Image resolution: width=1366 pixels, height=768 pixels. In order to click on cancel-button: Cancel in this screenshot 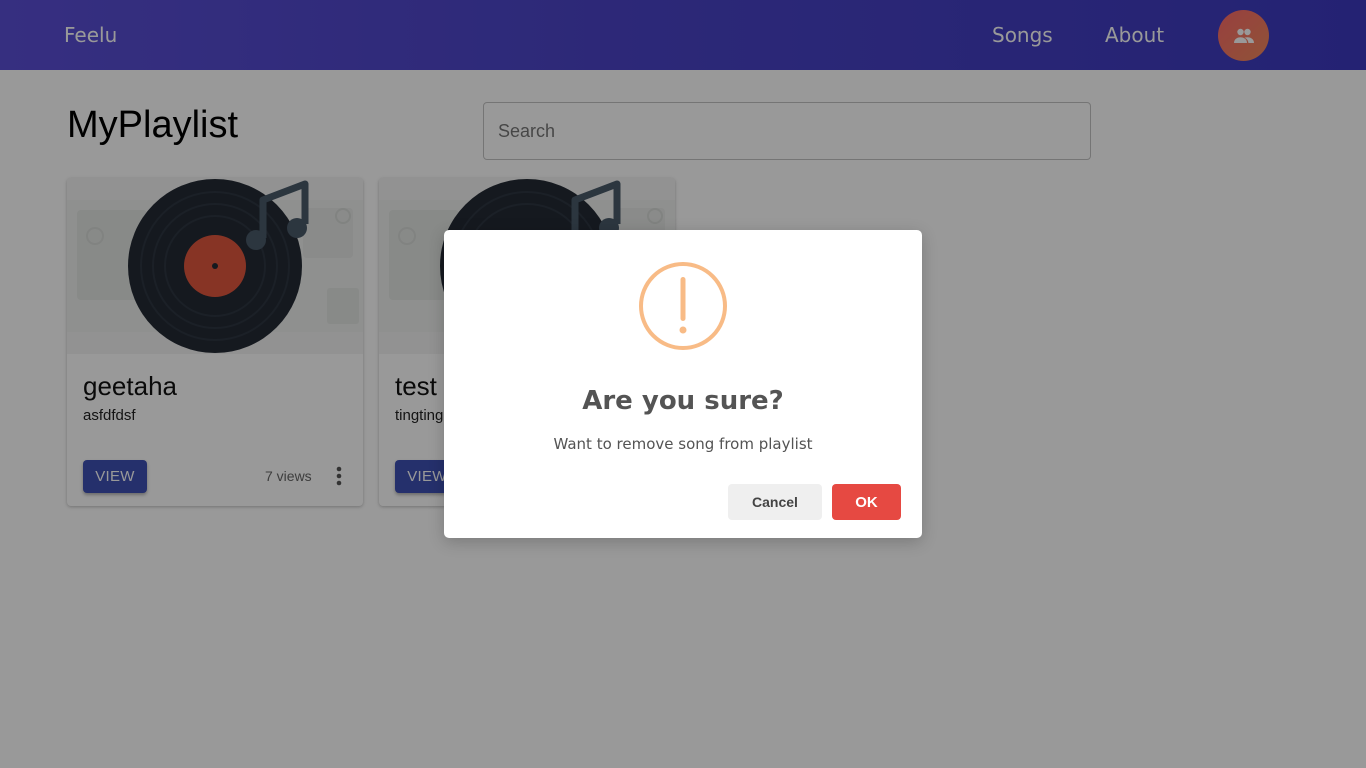, I will do `click(775, 502)`.